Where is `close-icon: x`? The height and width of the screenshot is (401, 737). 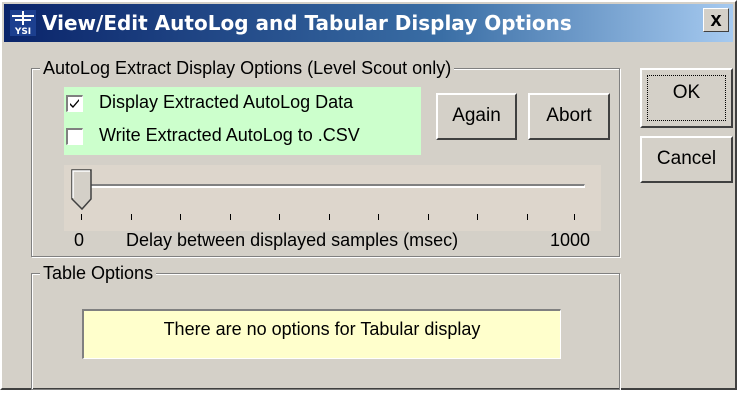 close-icon: x is located at coordinates (716, 20).